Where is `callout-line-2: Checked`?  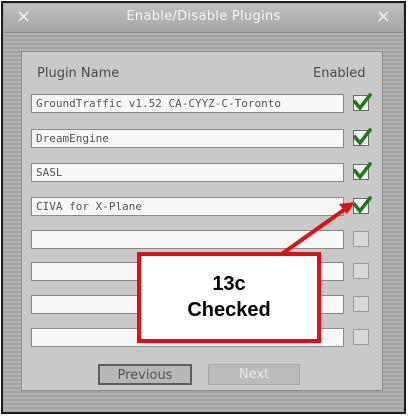 callout-line-2: Checked is located at coordinates (229, 310).